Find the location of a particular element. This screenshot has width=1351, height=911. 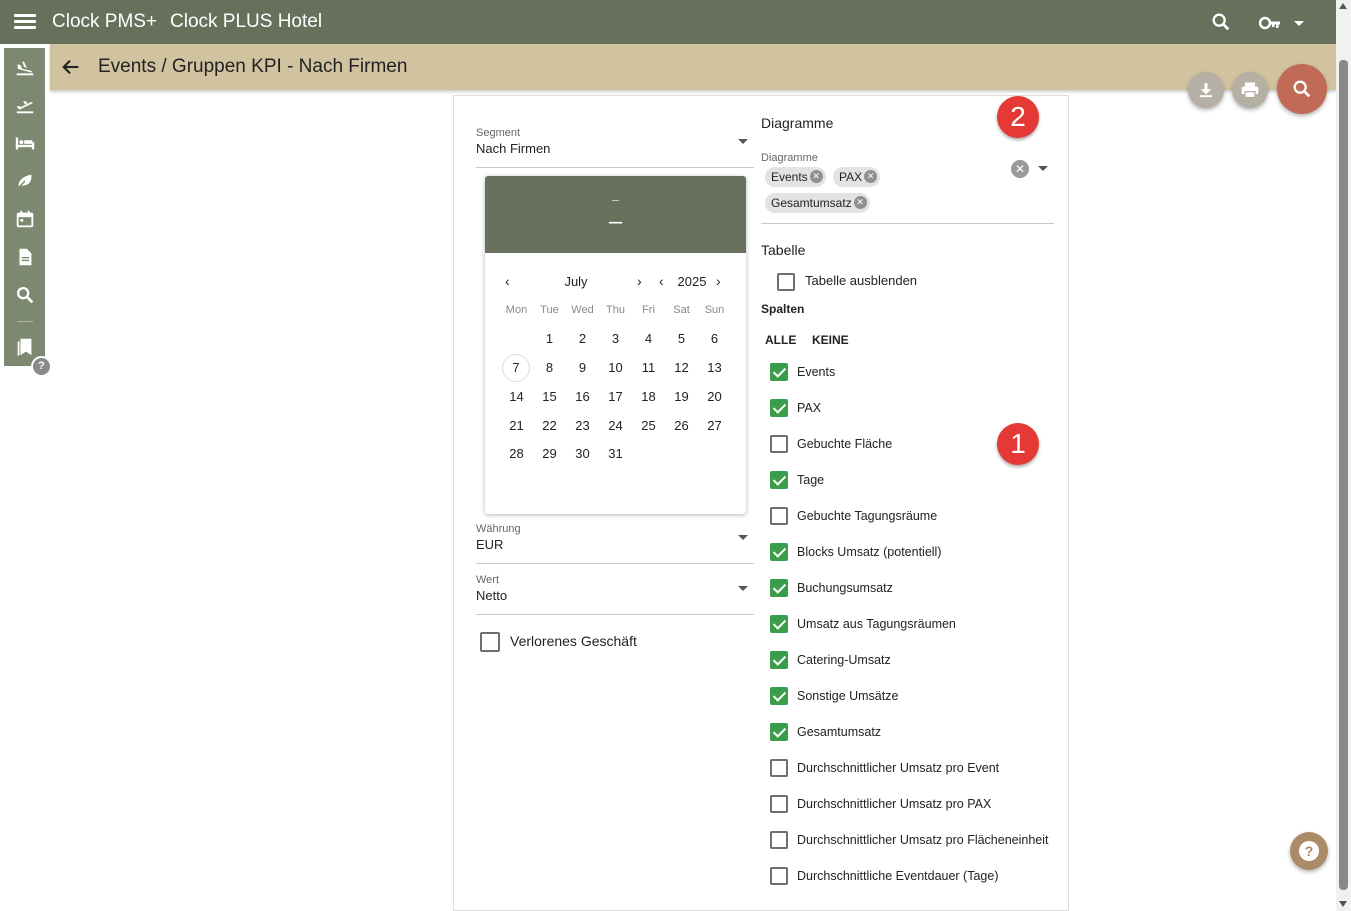

select-all-button: ALLE is located at coordinates (780, 340).